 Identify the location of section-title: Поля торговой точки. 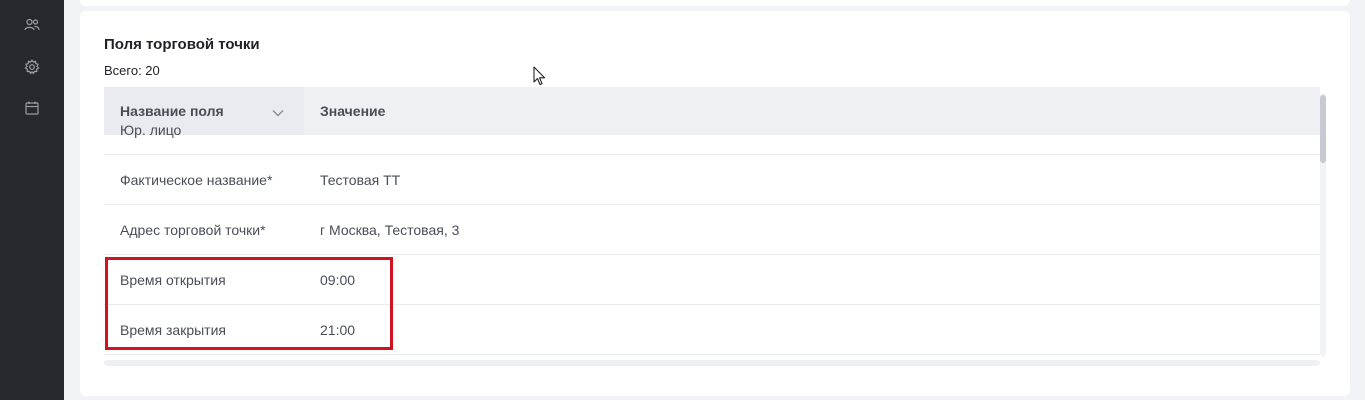
(182, 44).